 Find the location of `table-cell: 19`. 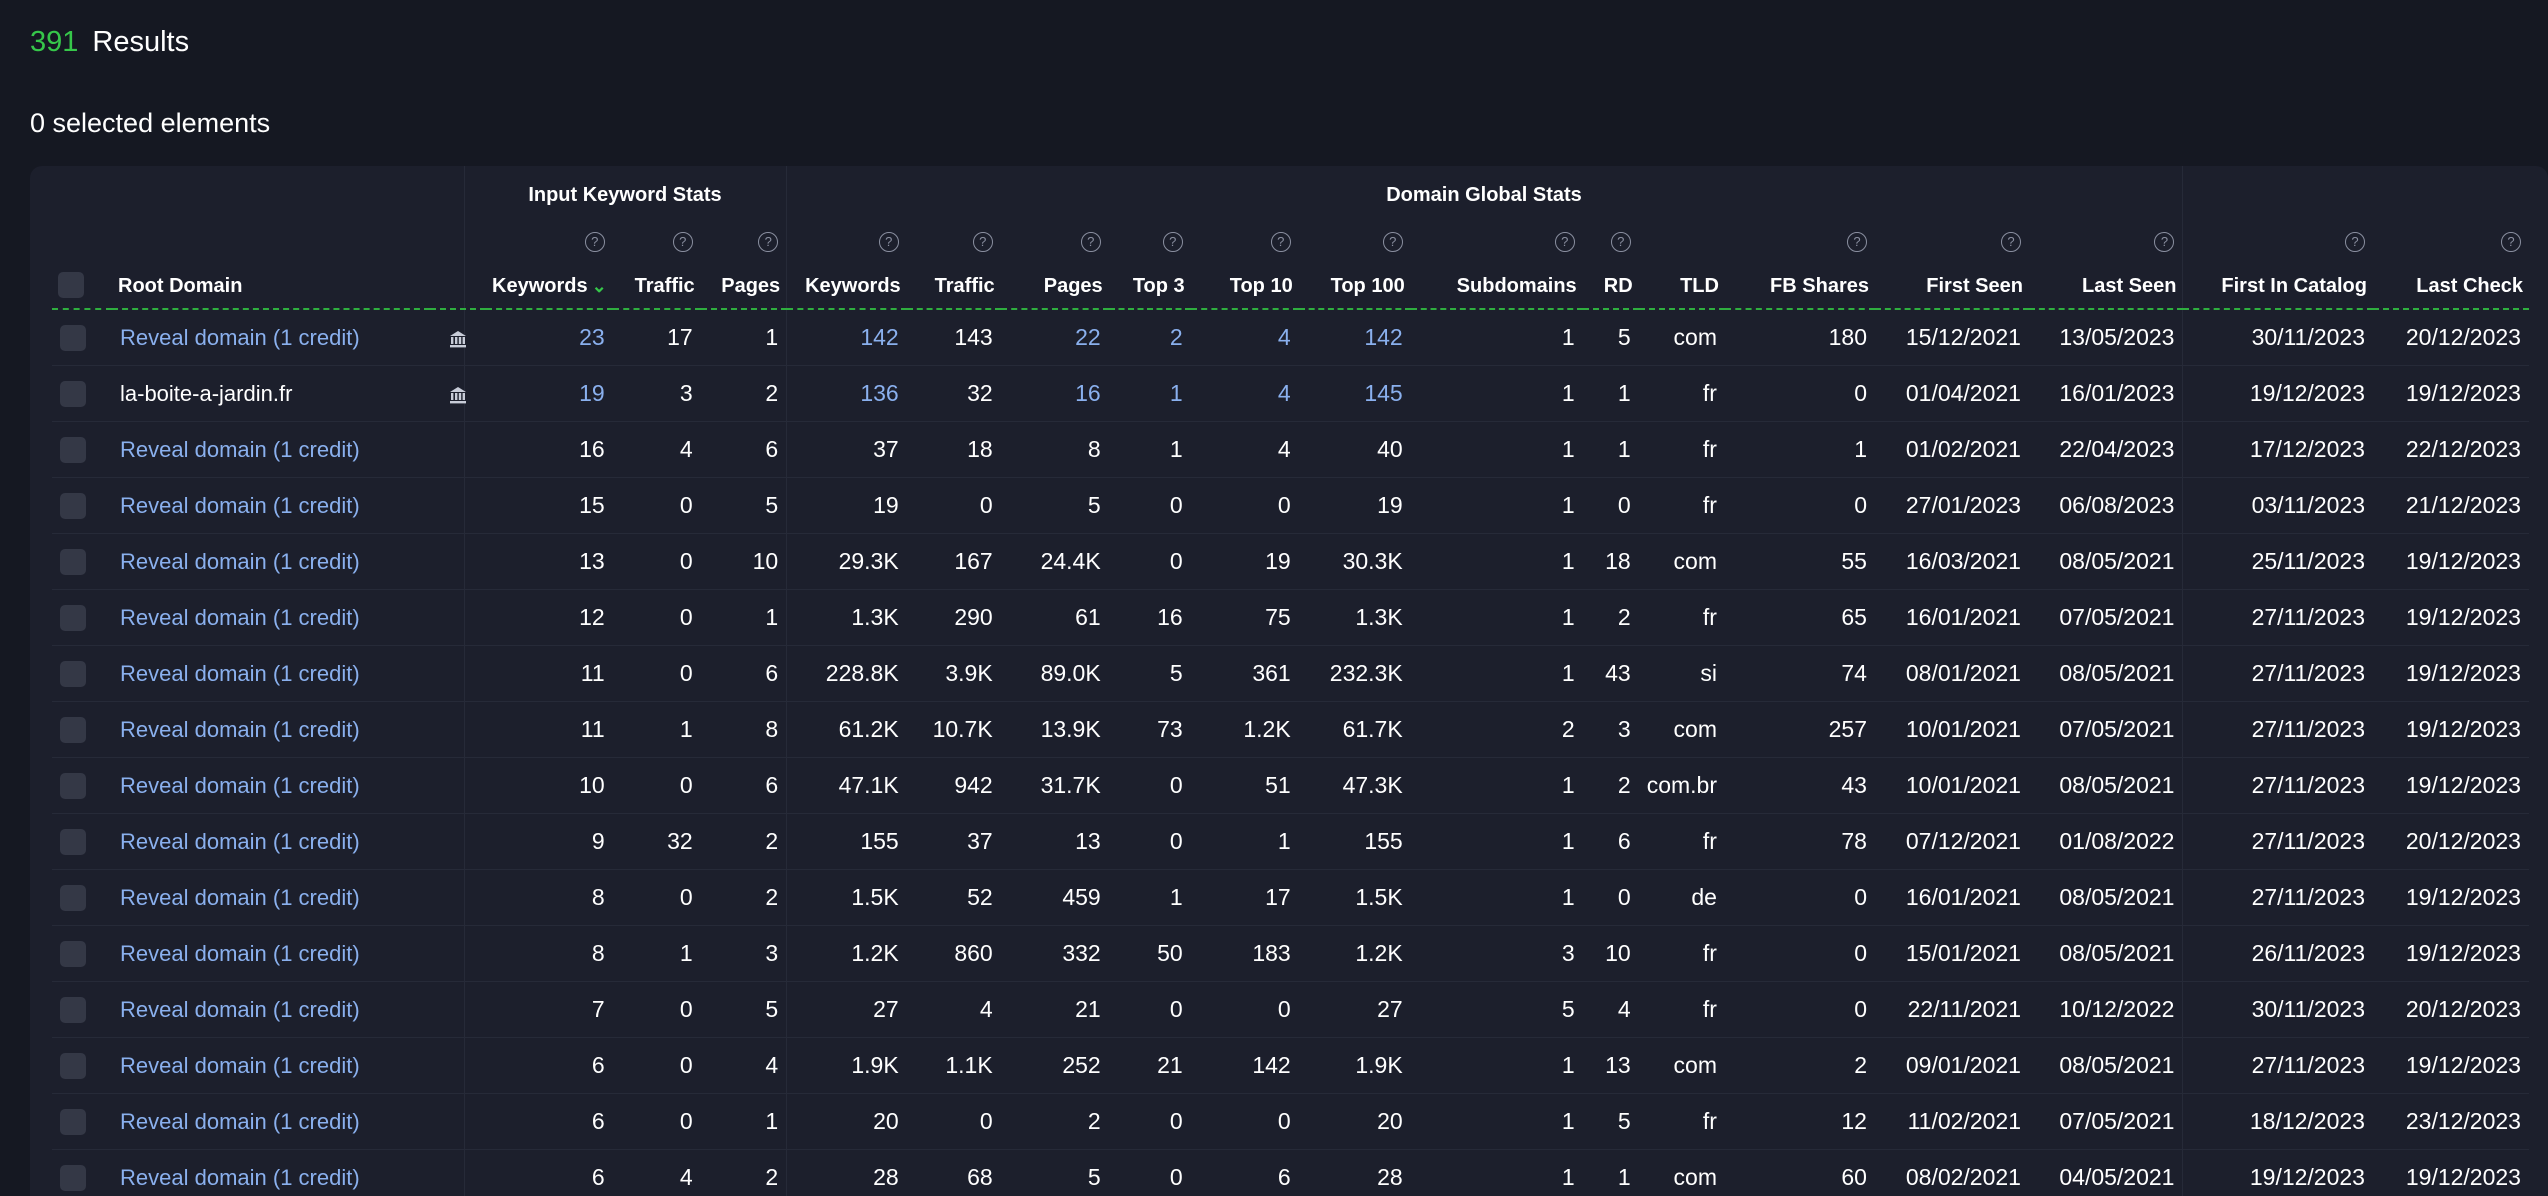

table-cell: 19 is located at coordinates (549, 394).